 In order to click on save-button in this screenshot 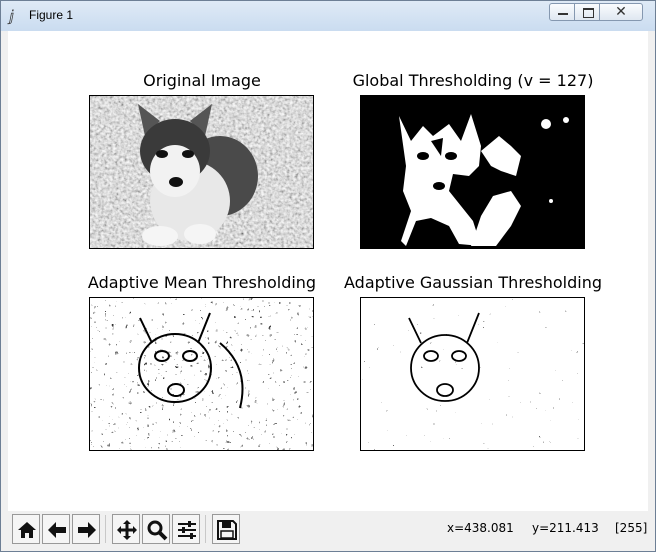, I will do `click(226, 529)`.